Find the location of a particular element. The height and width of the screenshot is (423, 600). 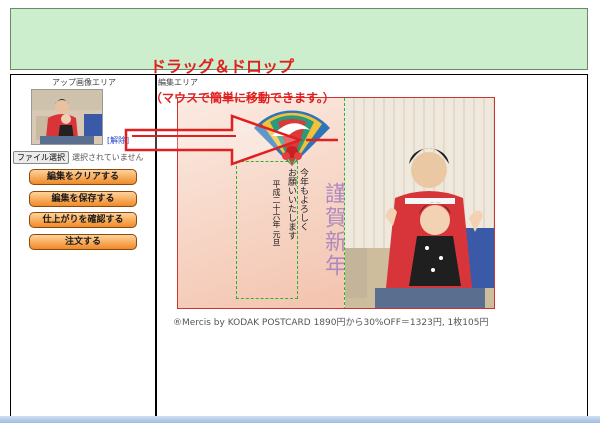

os-taskbar-strip is located at coordinates (300, 419).